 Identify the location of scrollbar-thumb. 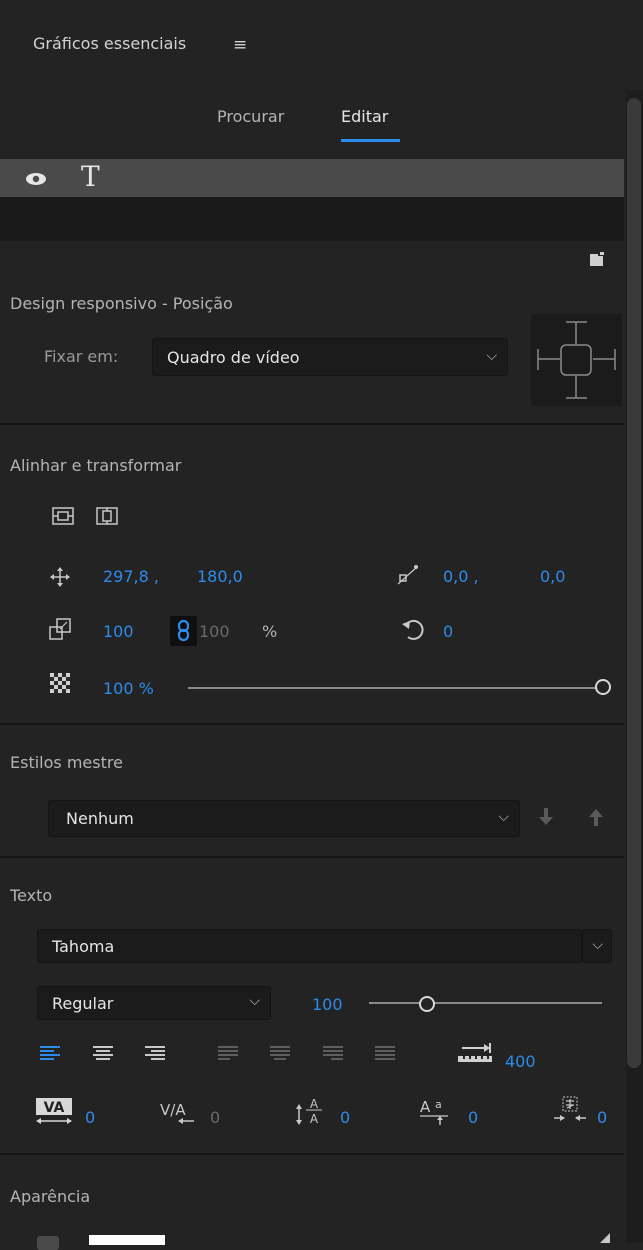
(634, 583).